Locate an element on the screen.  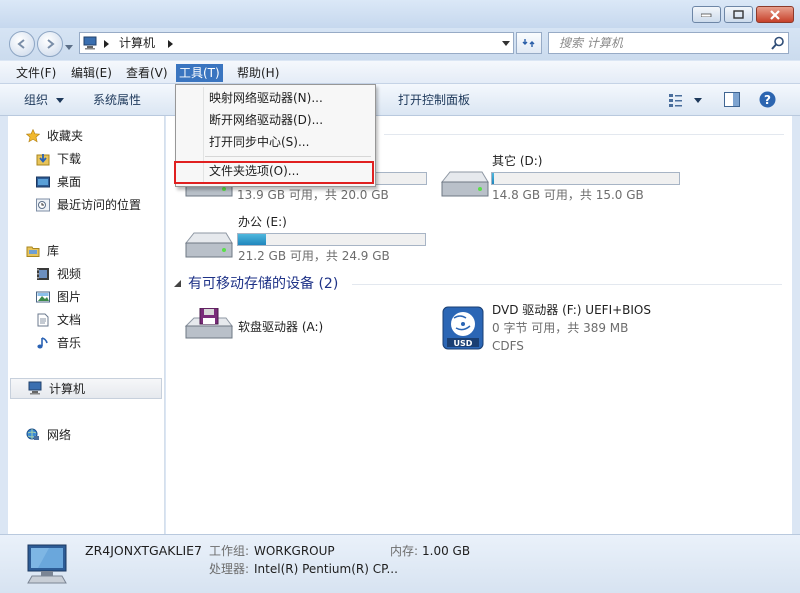
recent-places-icon is located at coordinates (43, 205).